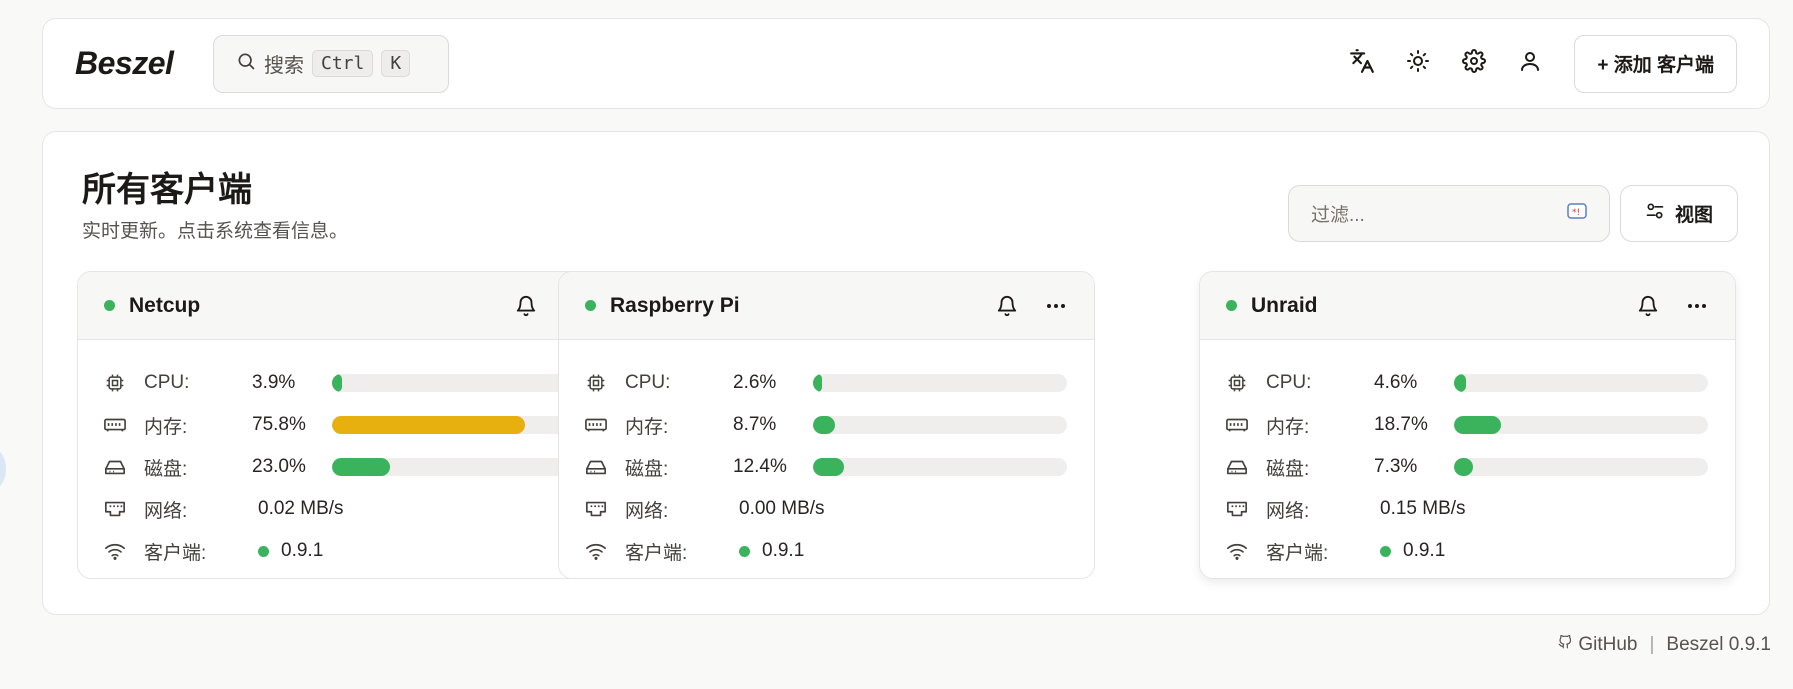 The image size is (1793, 689). Describe the element at coordinates (906, 63) in the screenshot. I see `top-navbar: Beszel 搜索 Ctrl K + 添加 客户端` at that location.